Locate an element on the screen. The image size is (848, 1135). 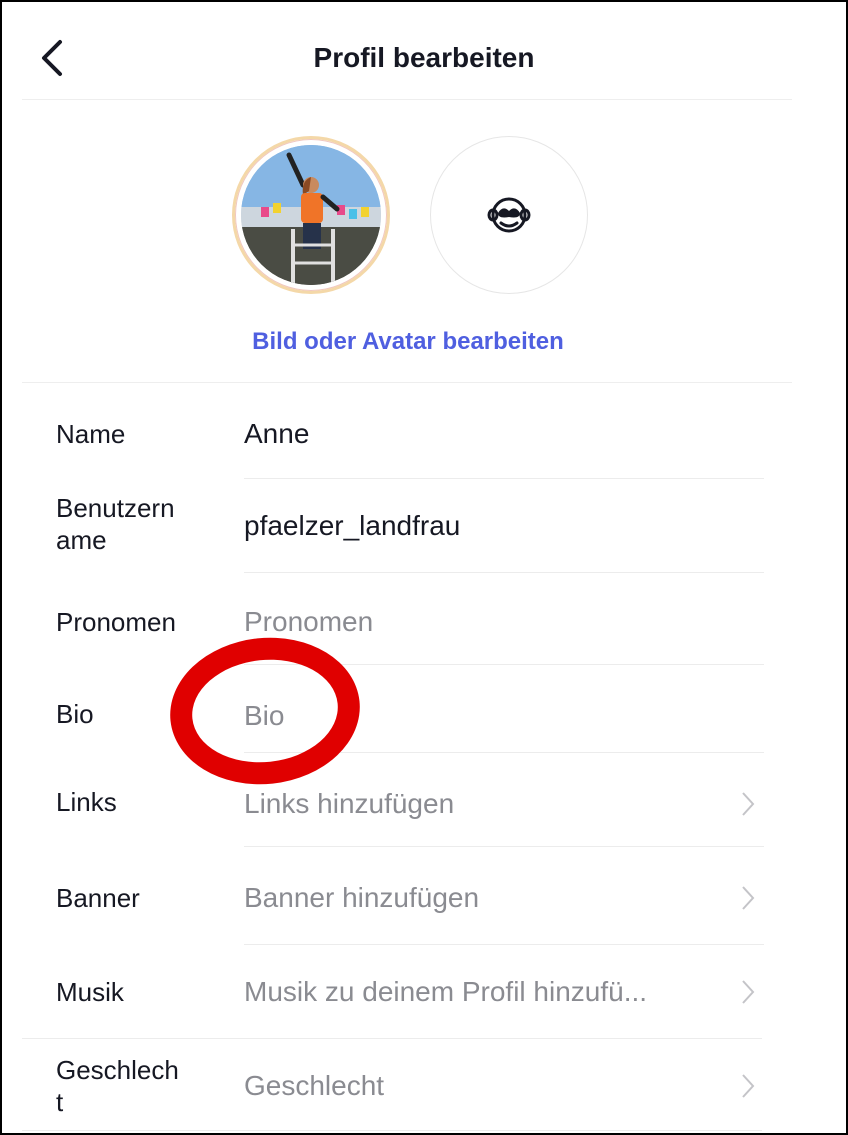
field-bio: Bio Bio is located at coordinates (408, 709).